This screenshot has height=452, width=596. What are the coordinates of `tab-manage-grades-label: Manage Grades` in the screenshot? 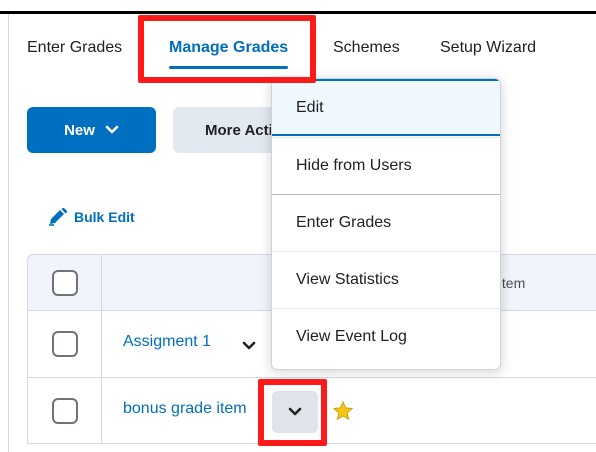 It's located at (229, 47).